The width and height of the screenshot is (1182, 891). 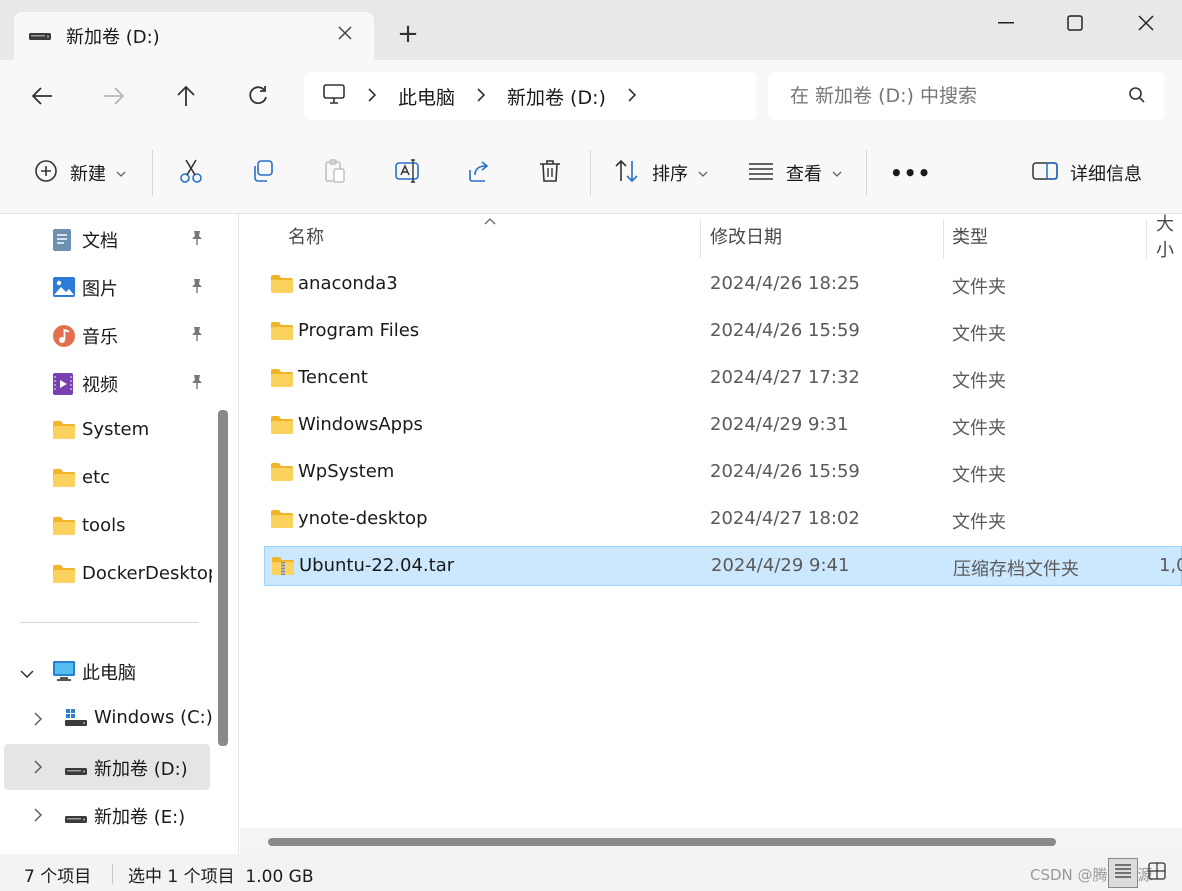 I want to click on sidebar-item-drive-e: 新加卷 (E:), so click(x=108, y=815).